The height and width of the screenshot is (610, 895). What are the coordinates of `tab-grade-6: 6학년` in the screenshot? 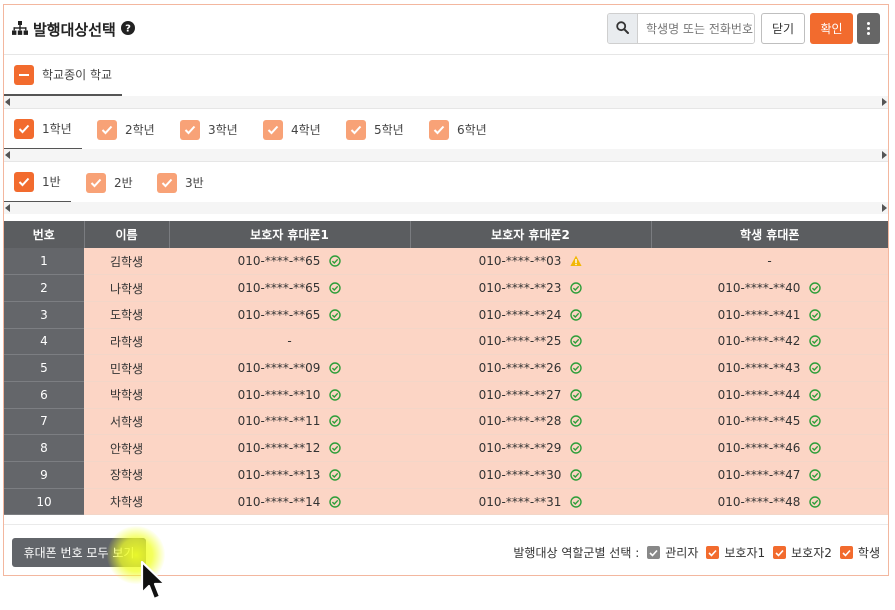 It's located at (458, 129).